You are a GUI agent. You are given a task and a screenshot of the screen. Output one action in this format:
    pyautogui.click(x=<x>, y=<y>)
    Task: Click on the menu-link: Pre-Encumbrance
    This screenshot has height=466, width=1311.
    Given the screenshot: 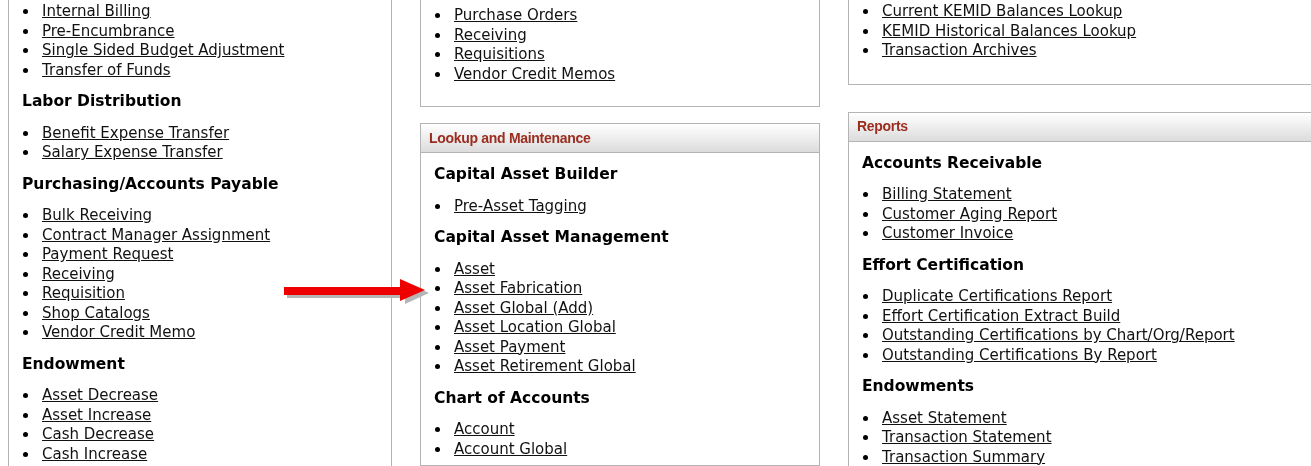 What is the action you would take?
    pyautogui.click(x=108, y=31)
    